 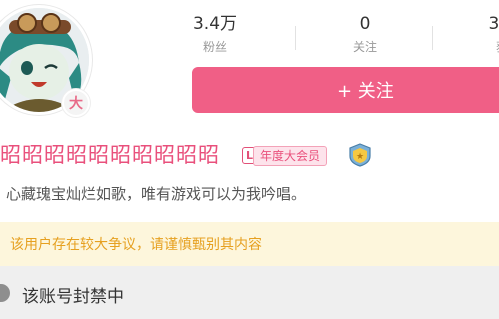 What do you see at coordinates (215, 24) in the screenshot?
I see `fans-count: 3.4万` at bounding box center [215, 24].